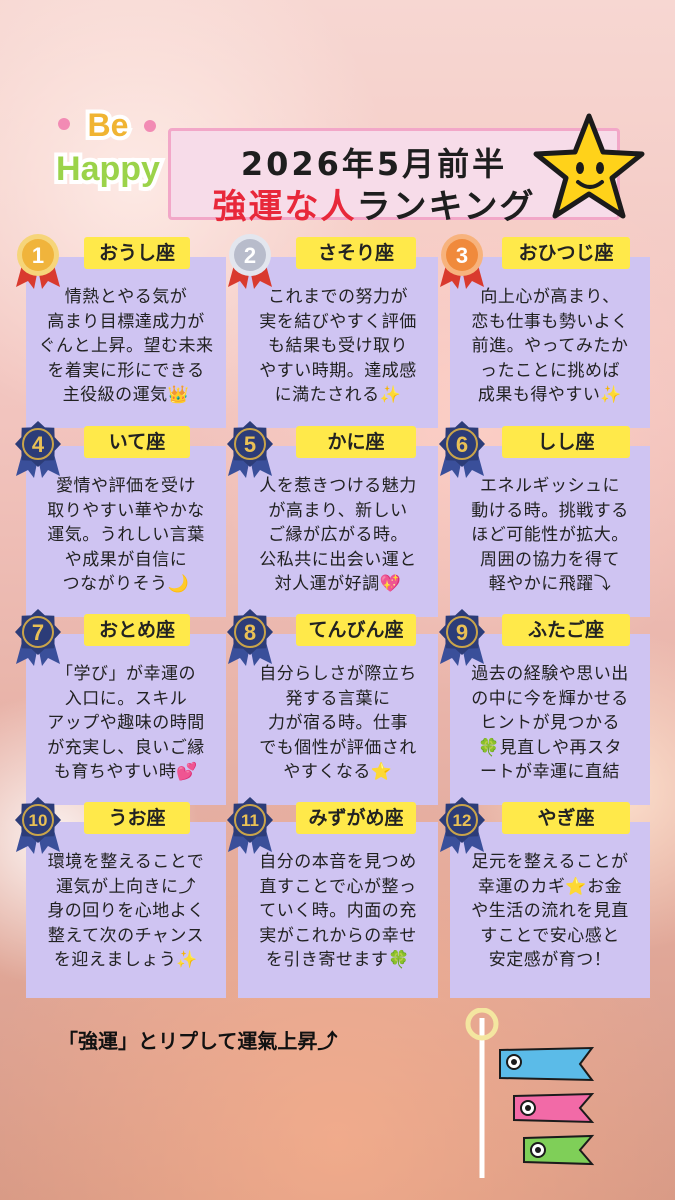 This screenshot has width=675, height=1200. What do you see at coordinates (338, 321) in the screenshot?
I see `description-line: 実を結びやすく評価` at bounding box center [338, 321].